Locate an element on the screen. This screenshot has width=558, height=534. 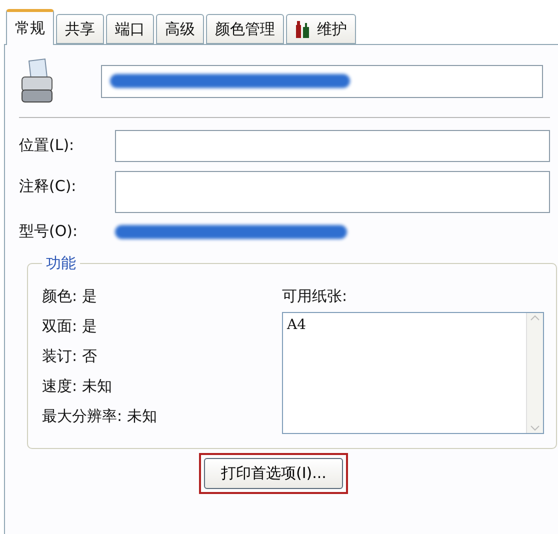
group-title: 功能 is located at coordinates (61, 263).